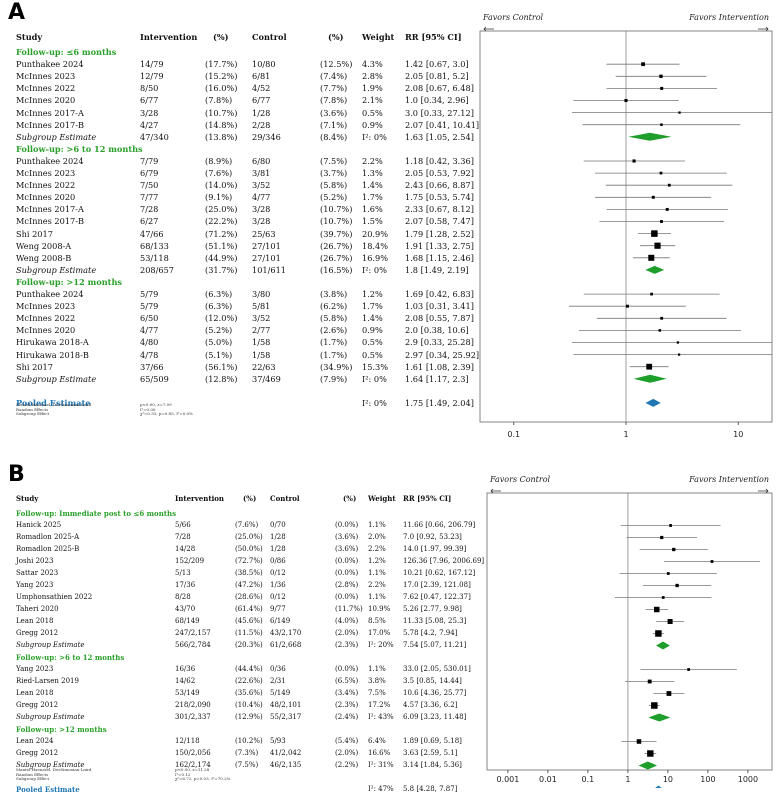 The image size is (782, 794). I want to click on x-tick-label: 0.01, so click(548, 779).